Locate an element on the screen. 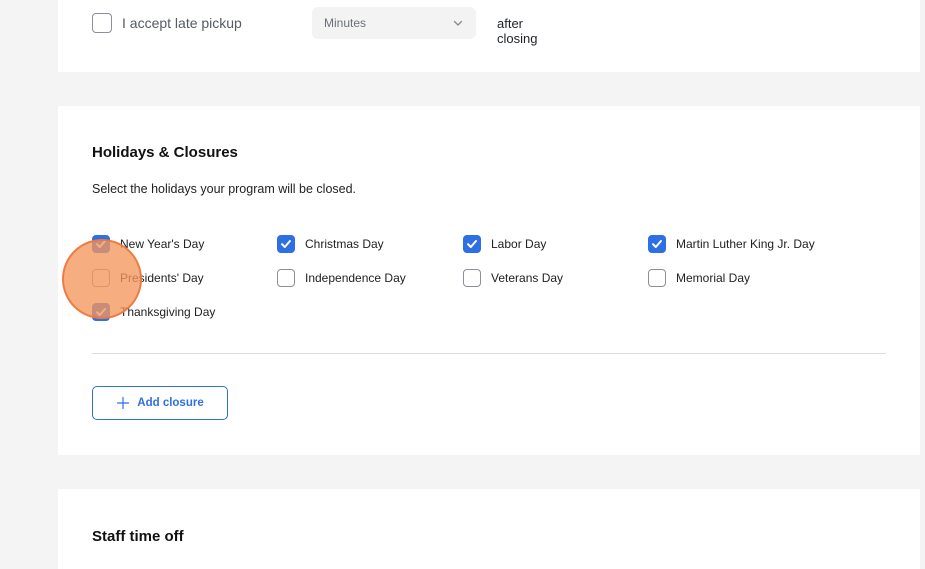 This screenshot has height=569, width=925. holiday-item-memorial-day: Memorial Day is located at coordinates (699, 278).